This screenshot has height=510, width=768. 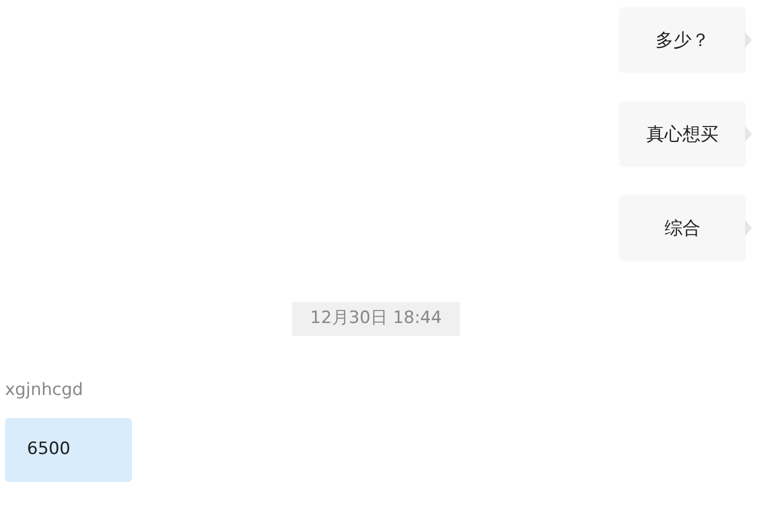 What do you see at coordinates (682, 228) in the screenshot?
I see `message-bubble: 综合` at bounding box center [682, 228].